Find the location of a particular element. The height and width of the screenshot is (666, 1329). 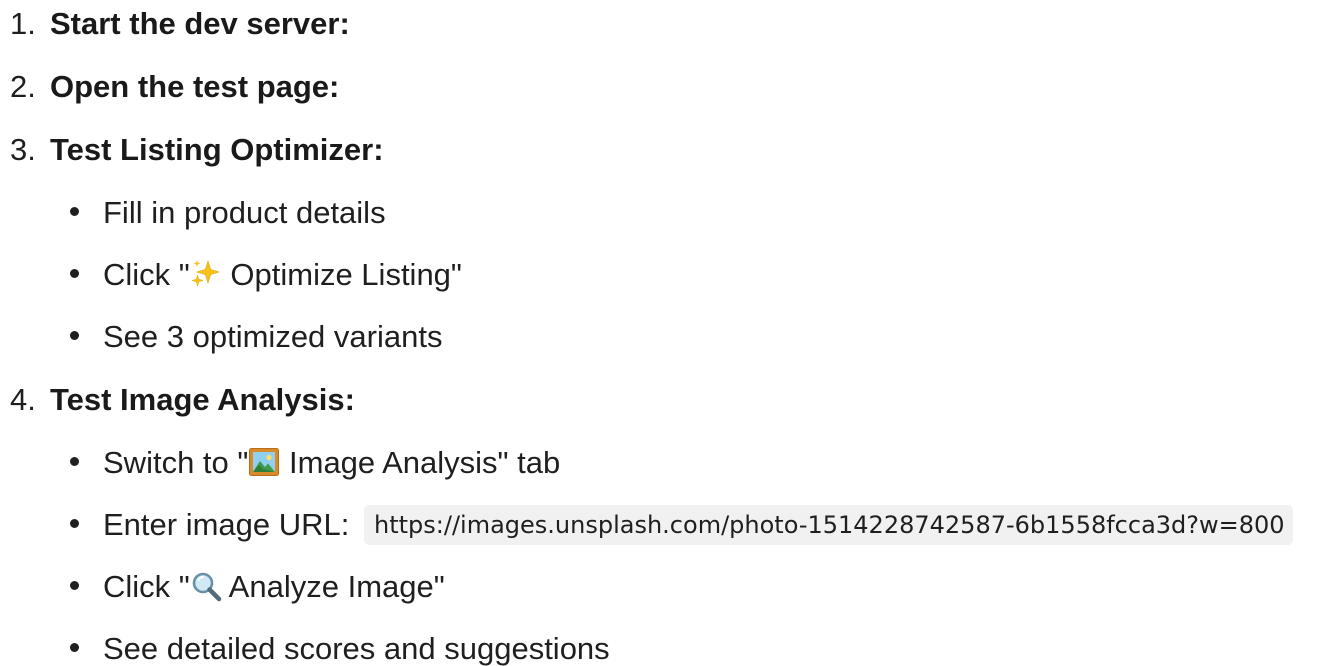

step-test-listing-optimizer: 3. Test Listing Optimizer: is located at coordinates (197, 150).